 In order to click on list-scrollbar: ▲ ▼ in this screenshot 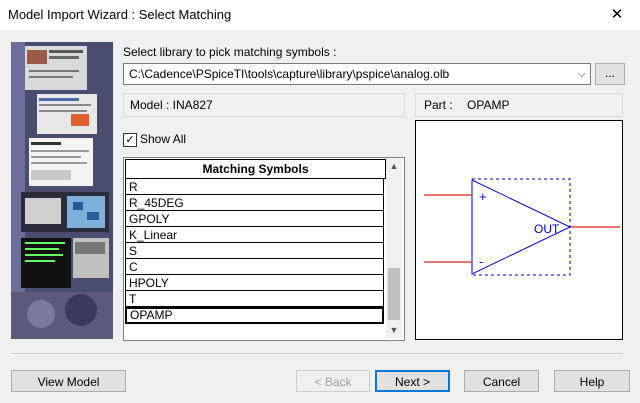, I will do `click(394, 248)`.